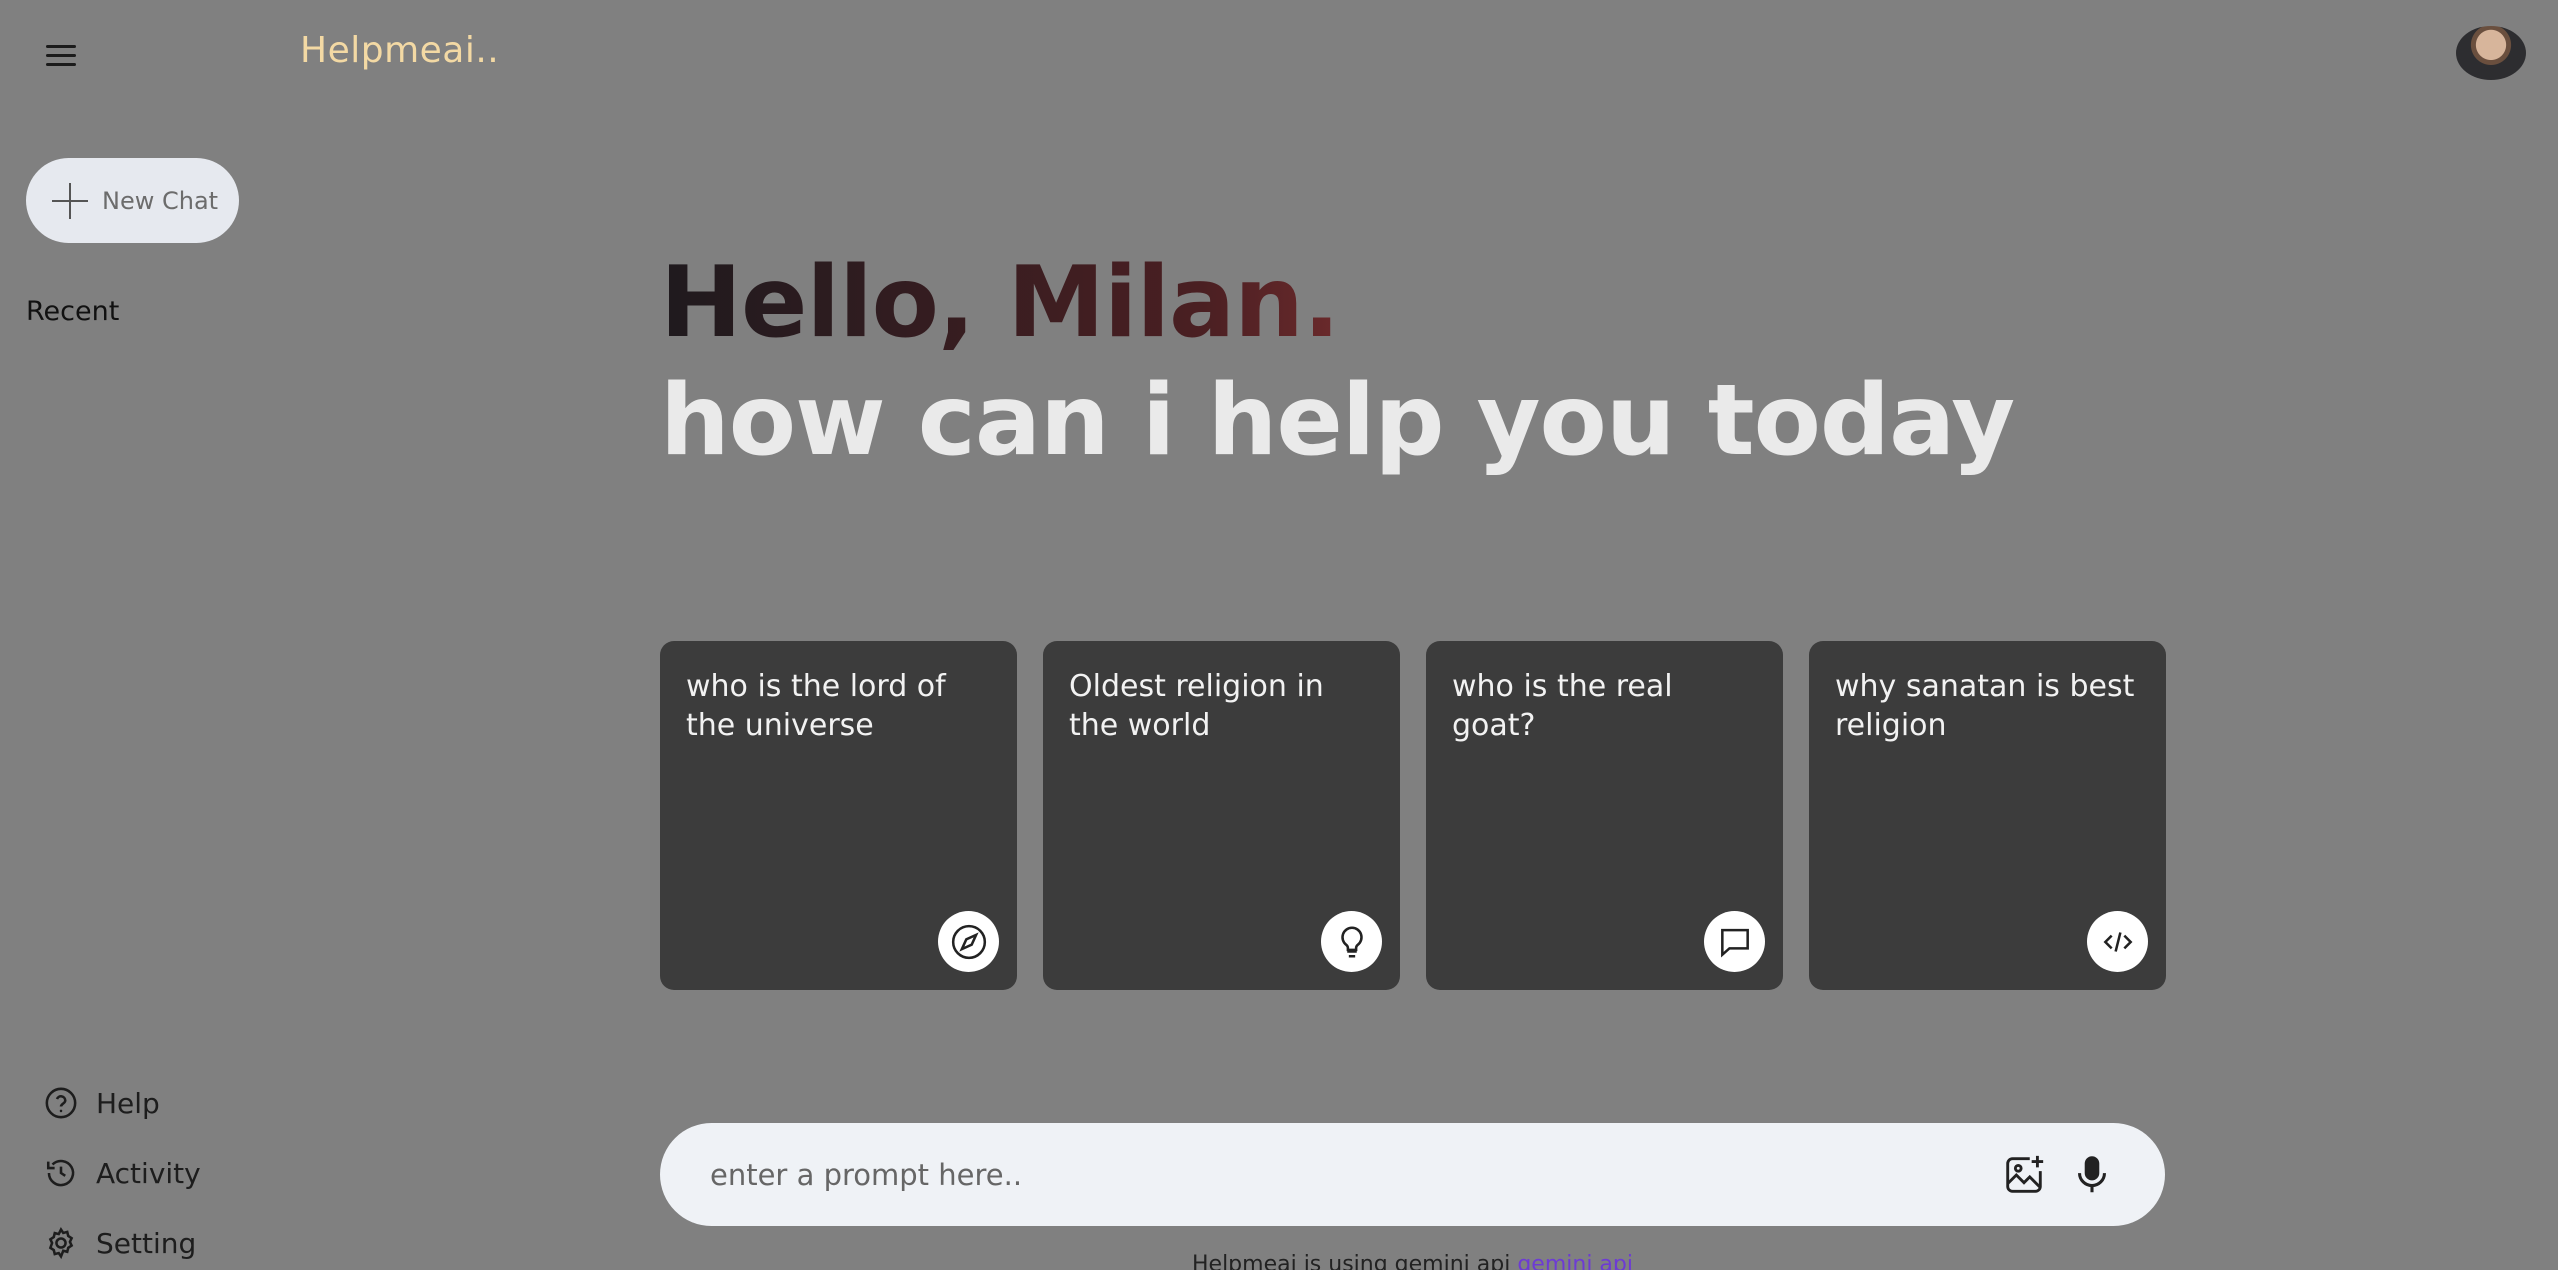  What do you see at coordinates (1987, 815) in the screenshot?
I see `suggestion-card: why sanatan is best religion` at bounding box center [1987, 815].